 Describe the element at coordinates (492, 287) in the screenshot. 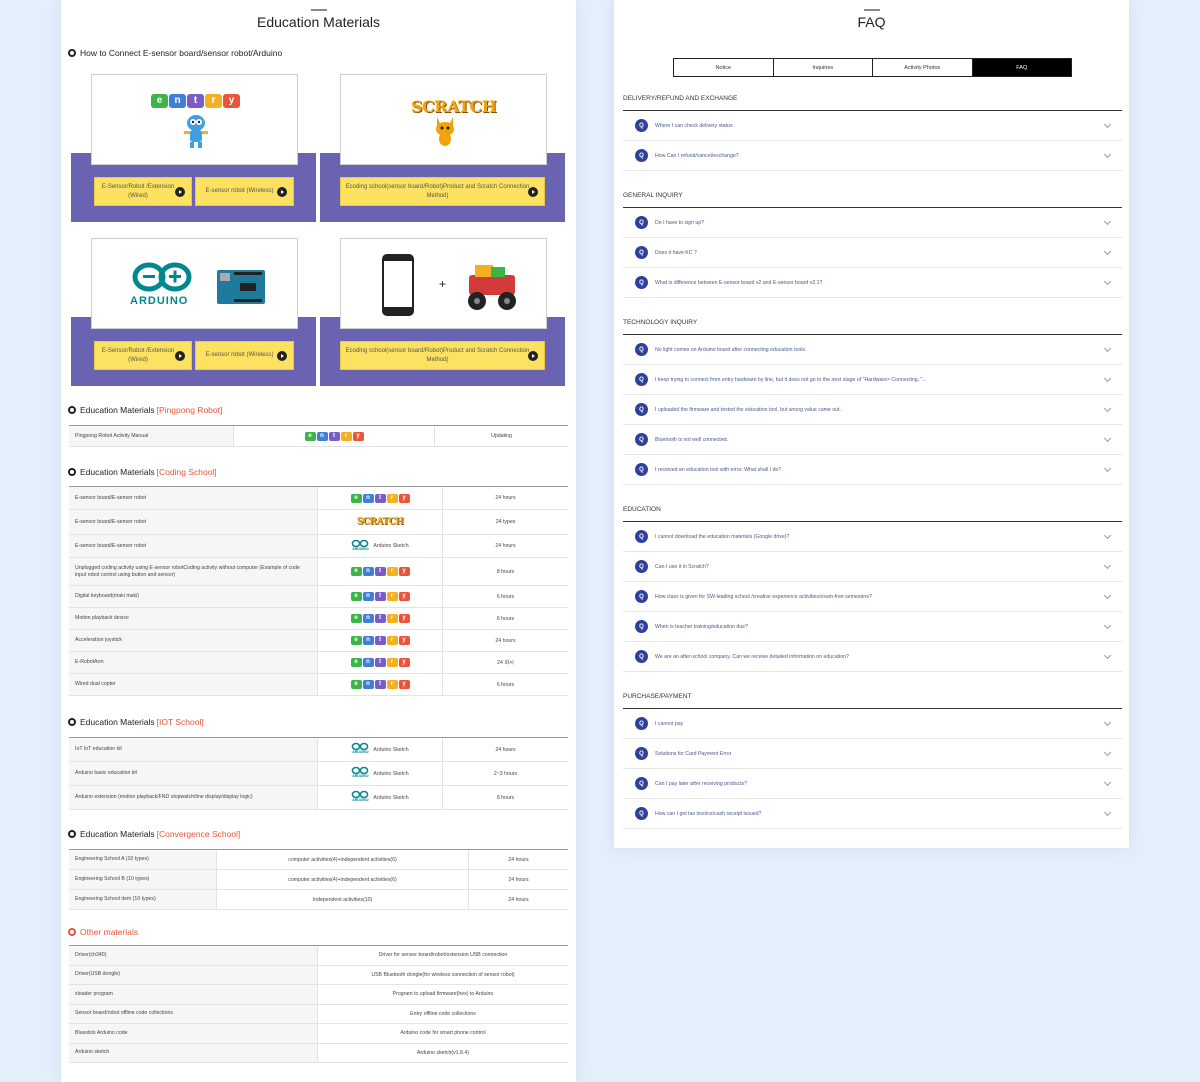

I see `robot-car-icon` at that location.